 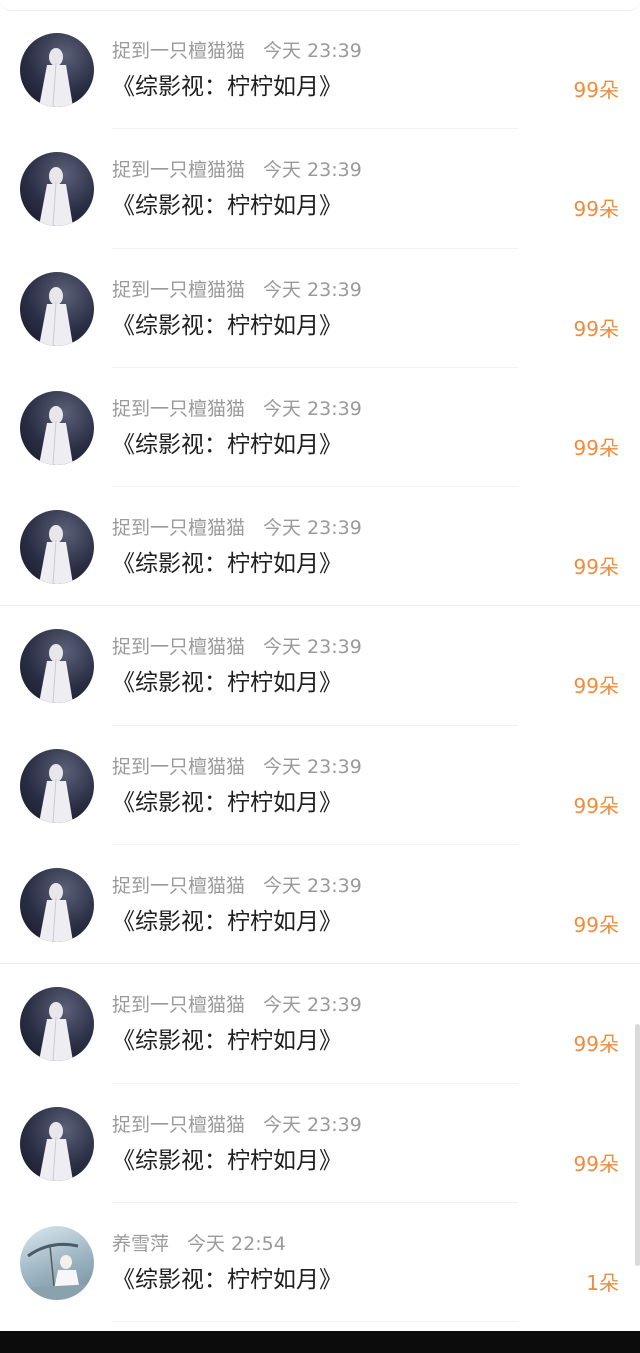 What do you see at coordinates (236, 1243) in the screenshot?
I see `timestamp: 今天 22:54` at bounding box center [236, 1243].